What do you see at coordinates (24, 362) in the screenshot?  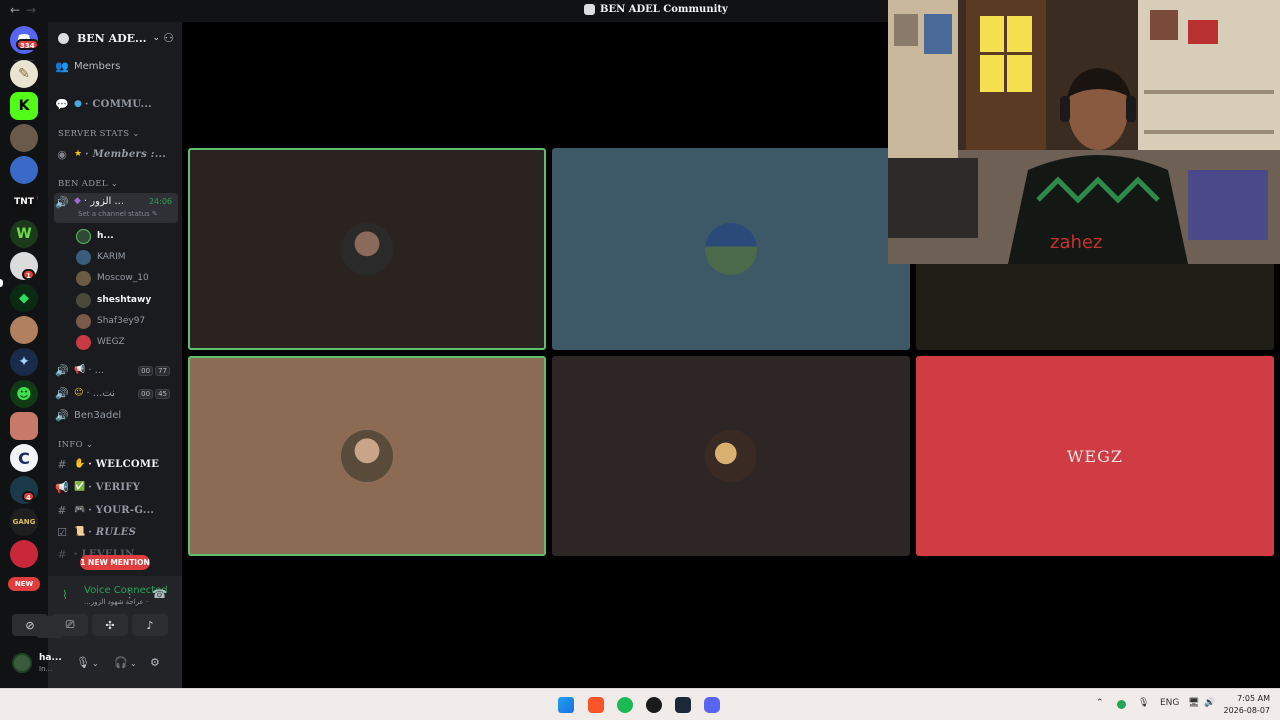 I see `server-icon-11: ✦` at bounding box center [24, 362].